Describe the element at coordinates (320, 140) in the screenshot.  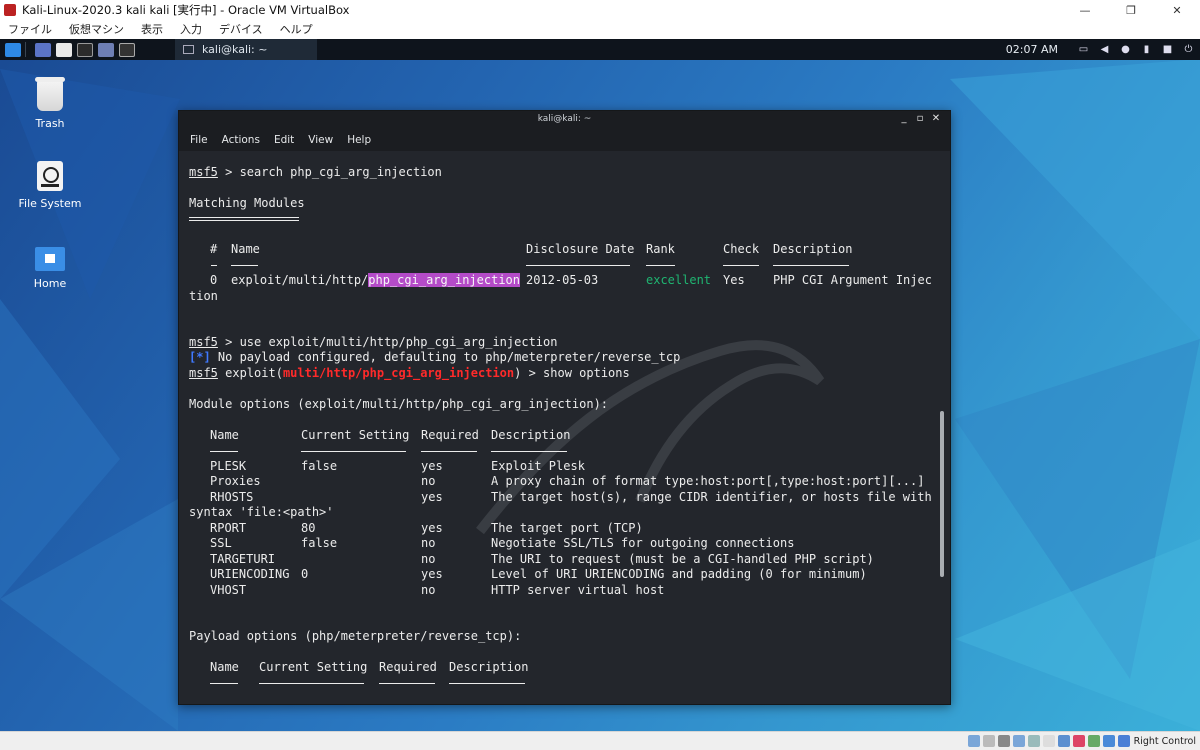
I see `terminal-menu-view: View` at that location.